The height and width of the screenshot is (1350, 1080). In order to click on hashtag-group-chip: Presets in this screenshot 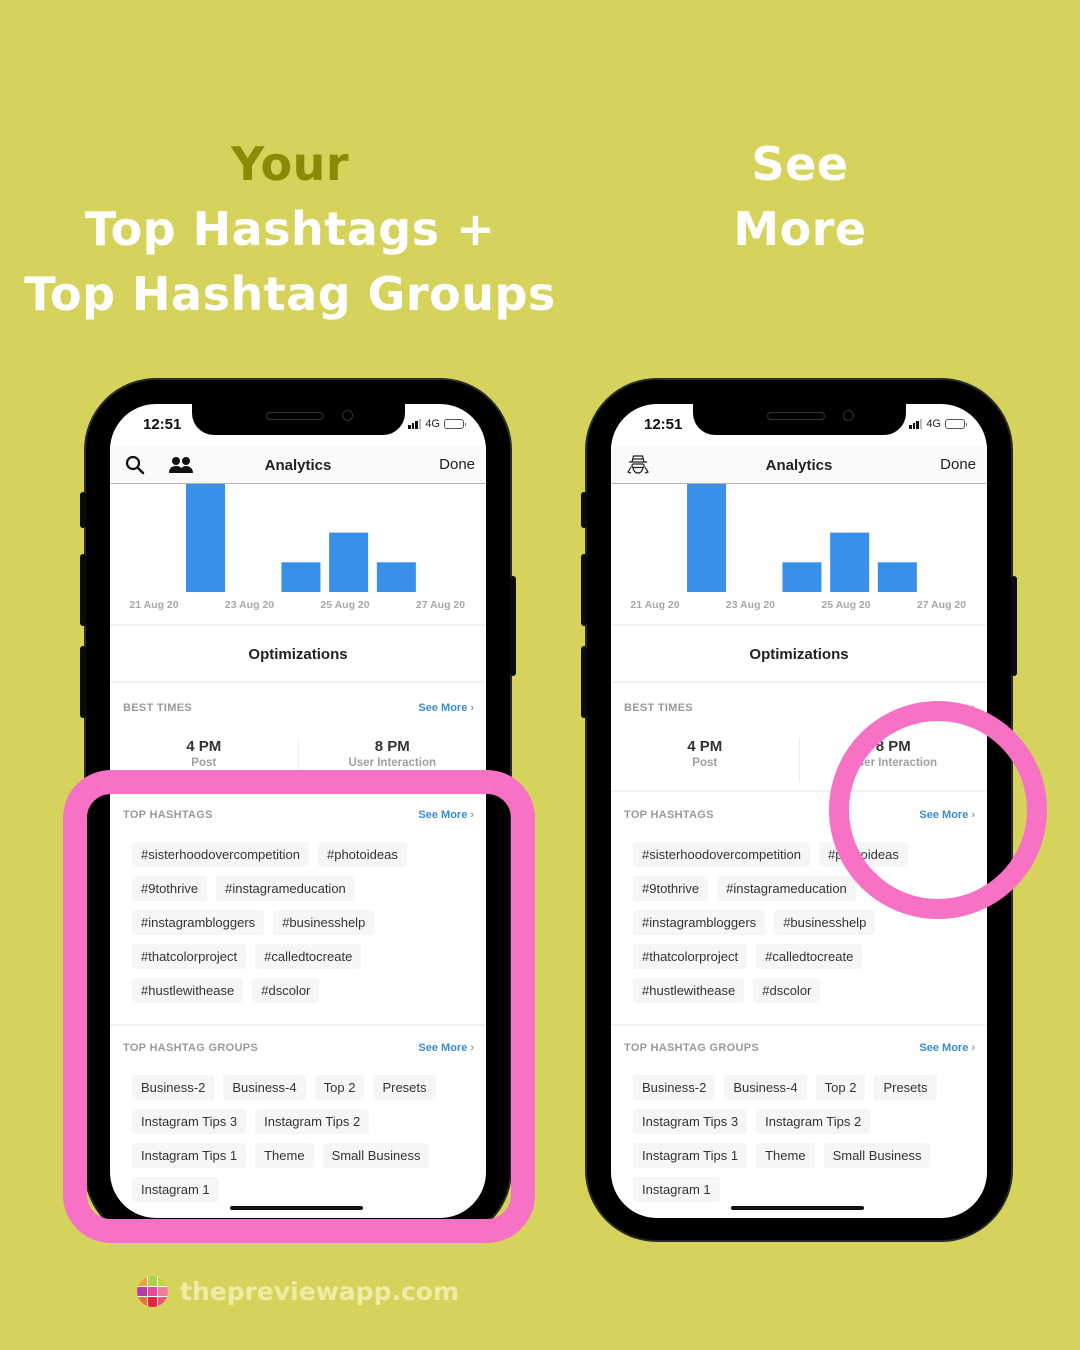, I will do `click(905, 1087)`.